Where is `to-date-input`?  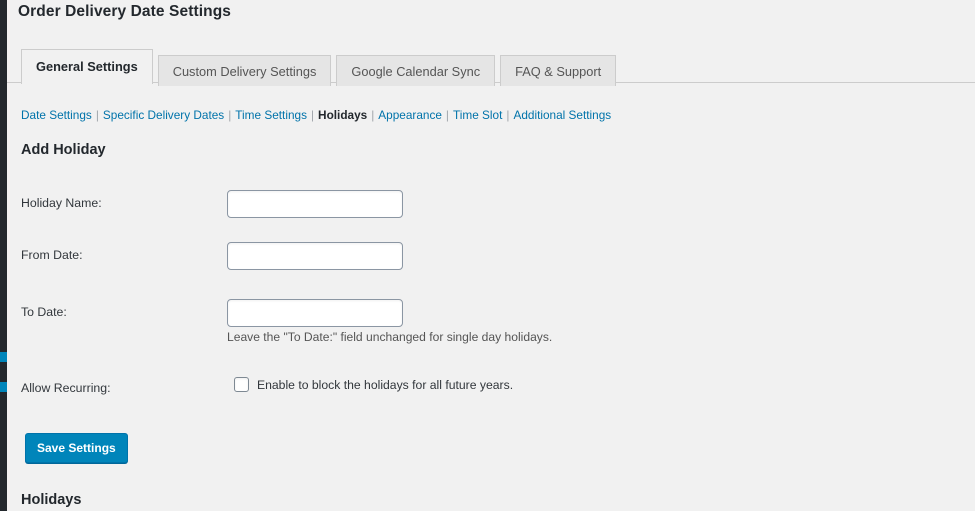 to-date-input is located at coordinates (315, 313).